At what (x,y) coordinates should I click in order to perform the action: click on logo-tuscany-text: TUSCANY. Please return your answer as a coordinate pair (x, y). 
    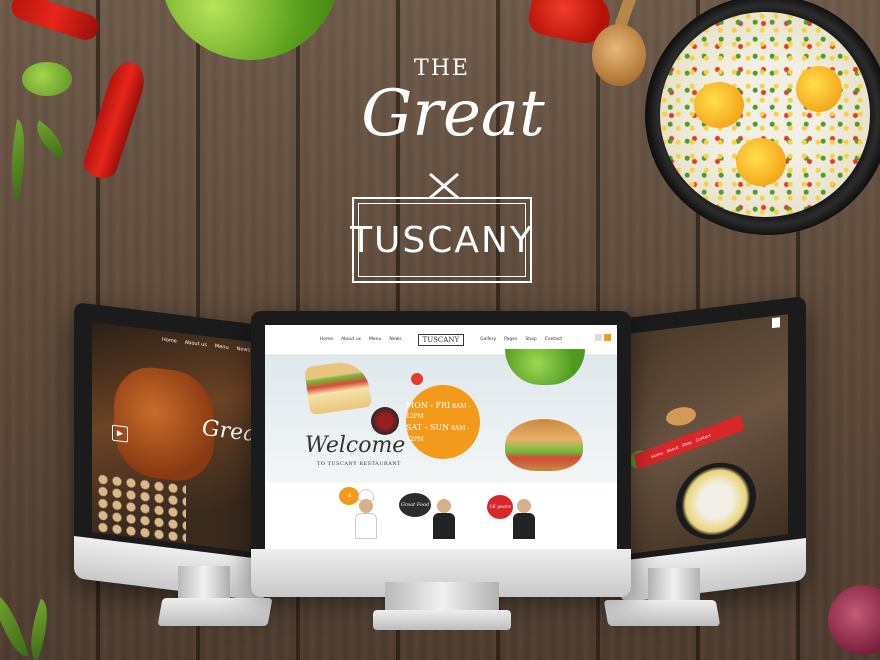
    Looking at the image, I should click on (441, 240).